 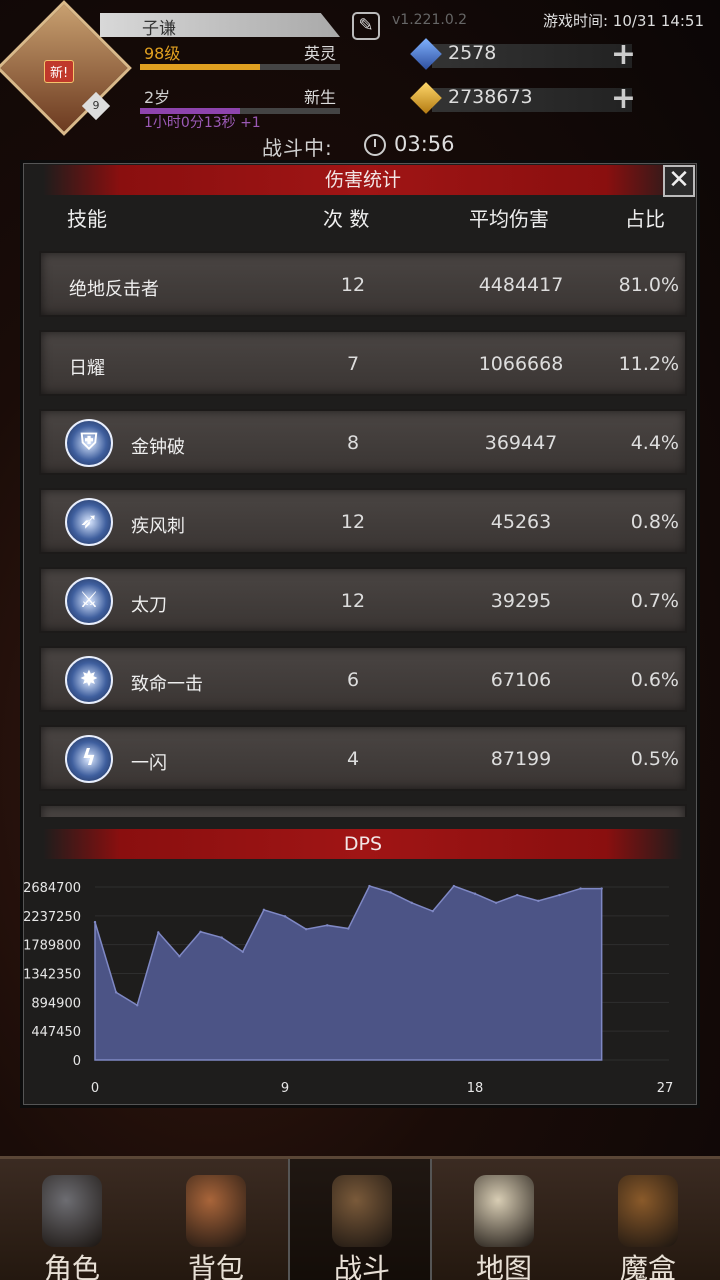 I want to click on avg-damage: 87199, so click(x=521, y=759).